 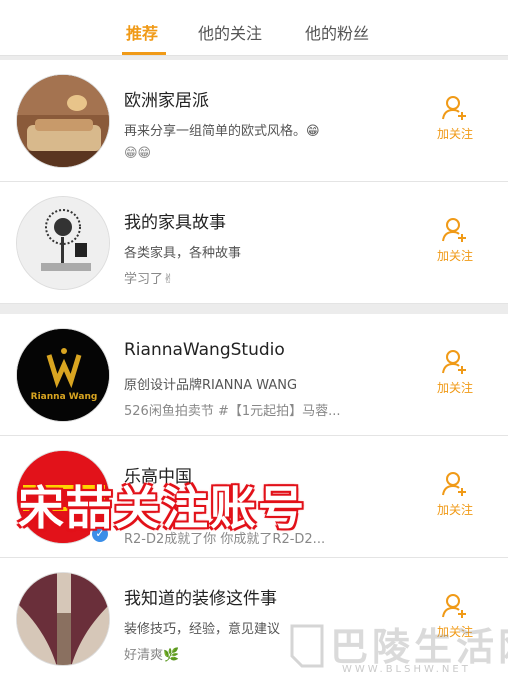 I want to click on user-extra: 😁😁, so click(x=138, y=153).